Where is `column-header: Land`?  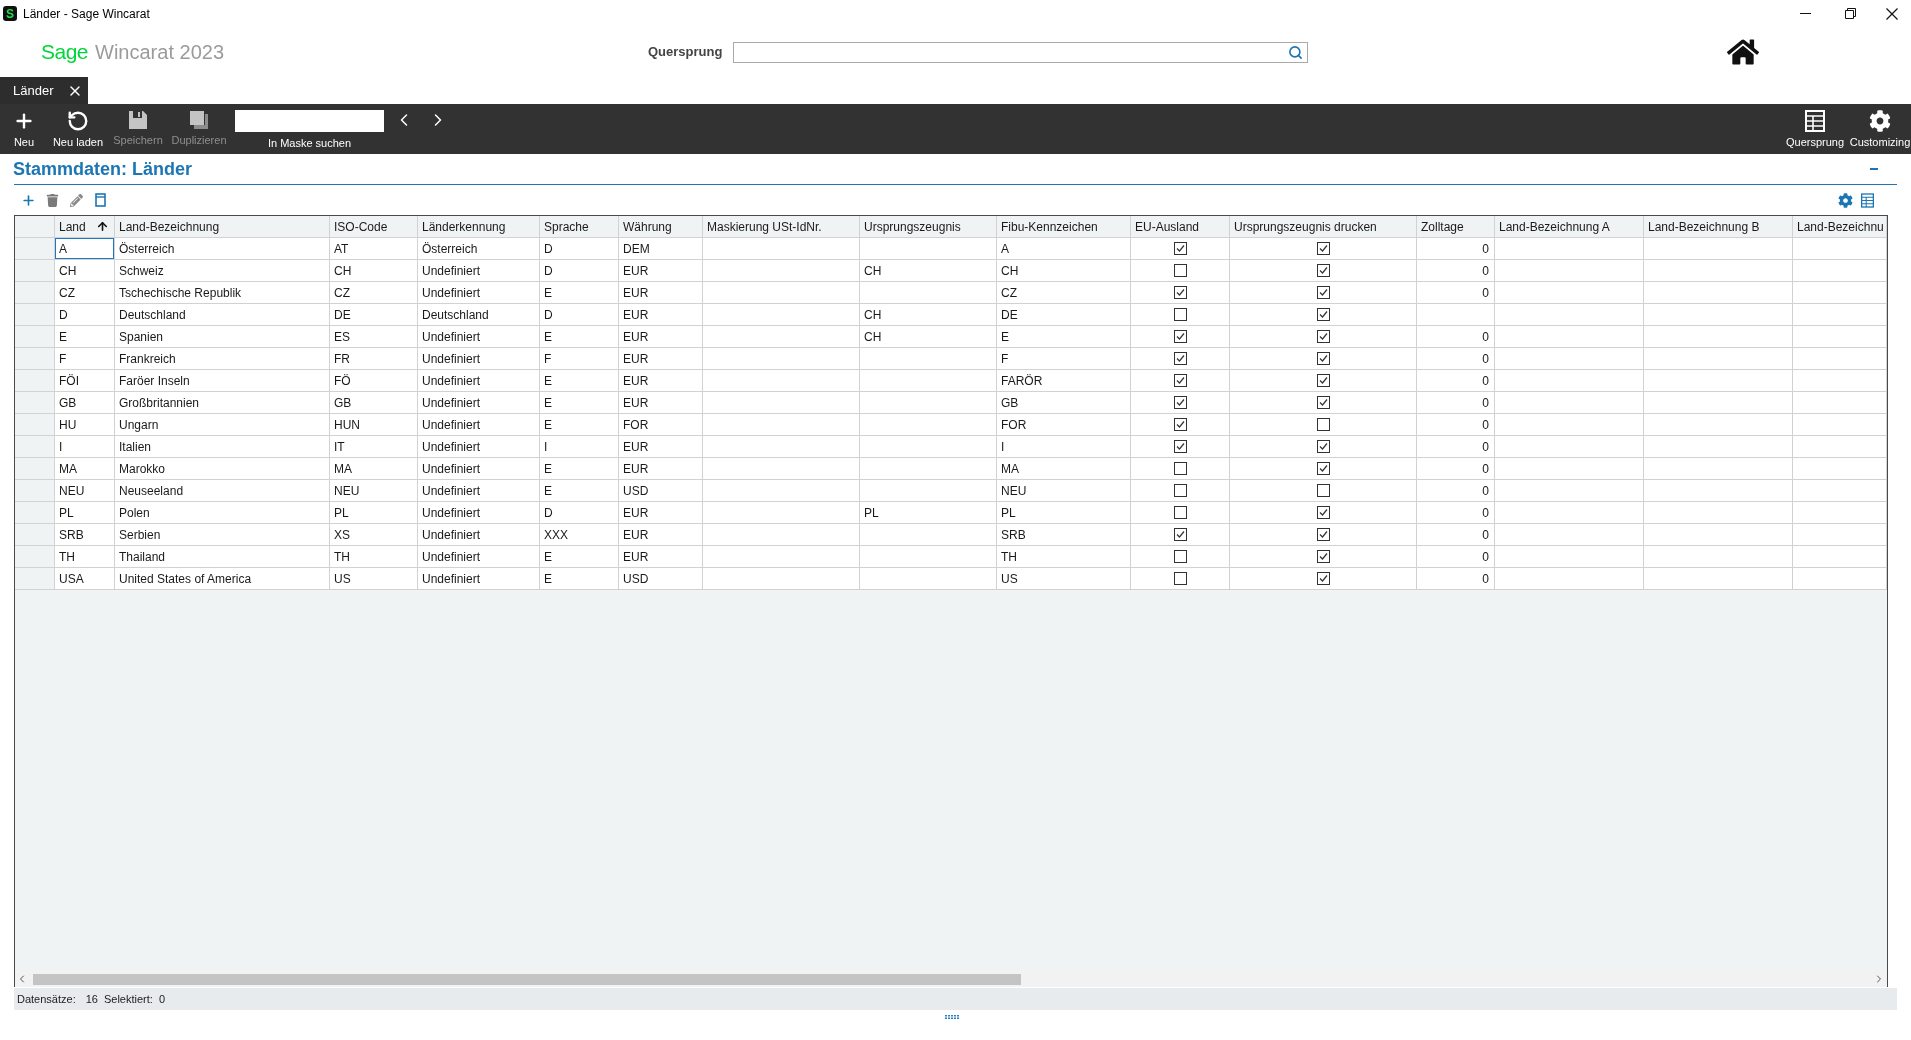 column-header: Land is located at coordinates (85, 227).